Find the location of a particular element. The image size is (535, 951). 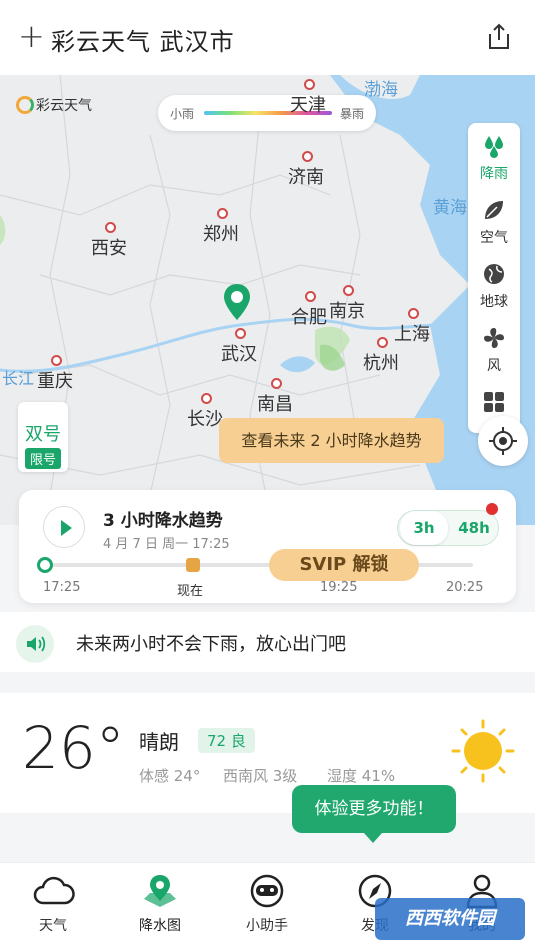

sunny-icon is located at coordinates (483, 751).